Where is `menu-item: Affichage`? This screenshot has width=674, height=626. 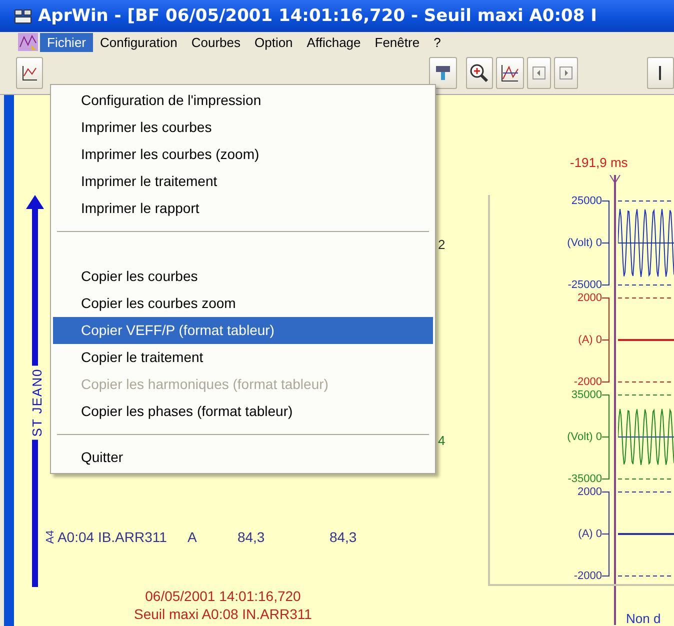 menu-item: Affichage is located at coordinates (334, 42).